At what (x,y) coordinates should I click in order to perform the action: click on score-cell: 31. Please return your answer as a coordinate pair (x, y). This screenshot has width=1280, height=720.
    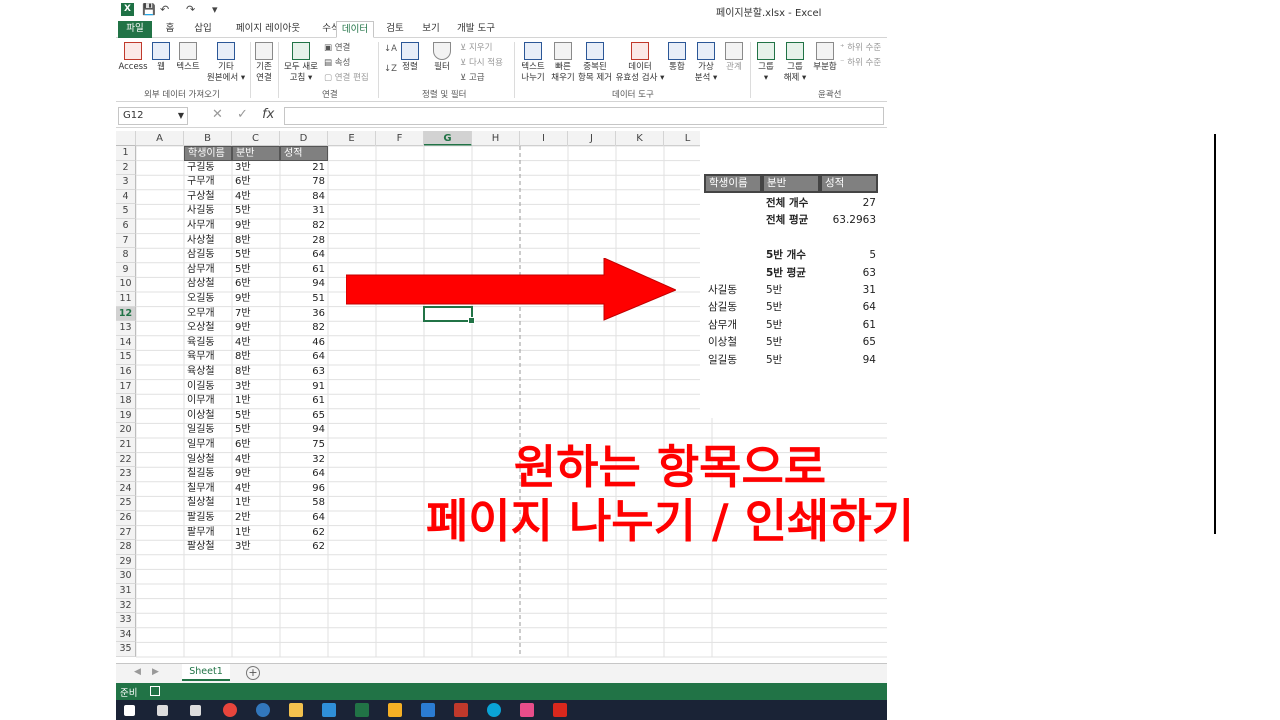
    Looking at the image, I should click on (304, 211).